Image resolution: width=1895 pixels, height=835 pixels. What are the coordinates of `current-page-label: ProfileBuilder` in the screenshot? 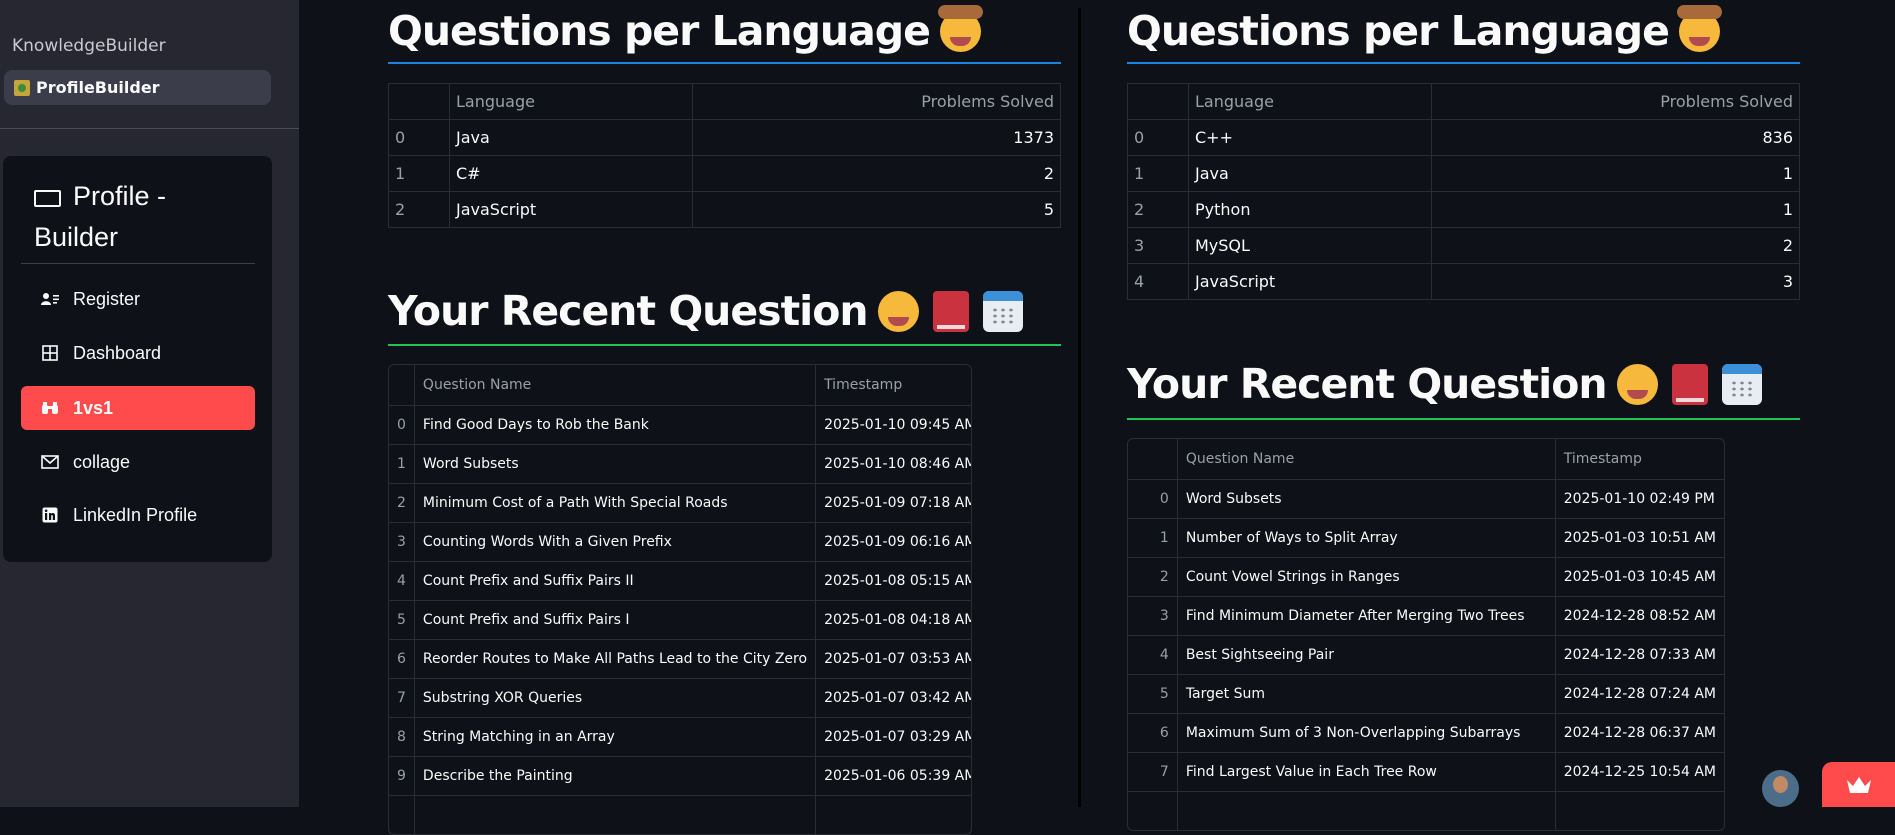 It's located at (98, 87).